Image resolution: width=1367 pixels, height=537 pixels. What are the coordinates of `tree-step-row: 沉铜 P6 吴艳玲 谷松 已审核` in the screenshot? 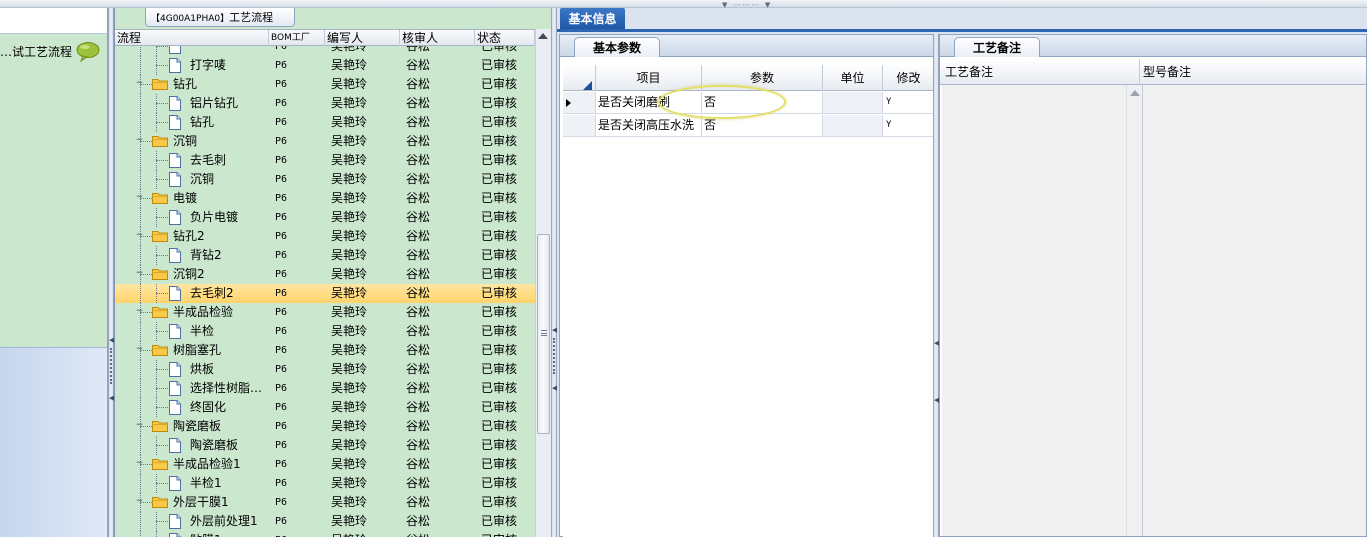 It's located at (325, 179).